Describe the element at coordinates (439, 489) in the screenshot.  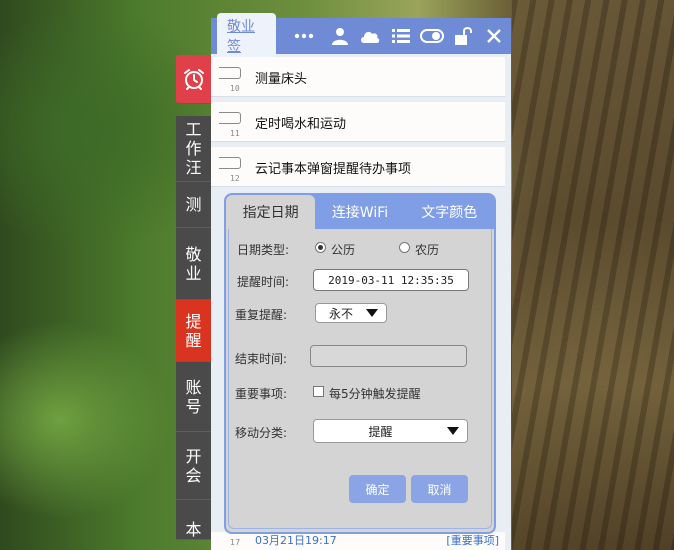
I see `cancel-button: 取消` at that location.